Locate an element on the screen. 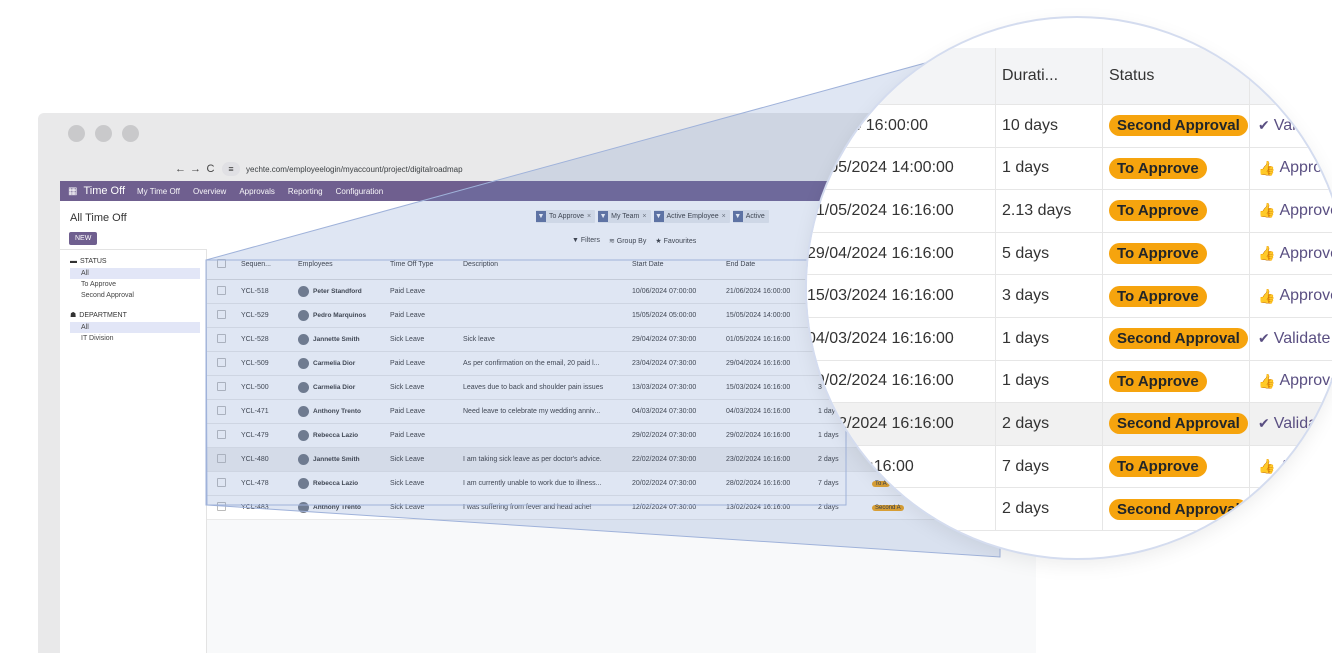 Image resolution: width=1332 pixels, height=653 pixels. folder-icon: ▬ is located at coordinates (73, 261).